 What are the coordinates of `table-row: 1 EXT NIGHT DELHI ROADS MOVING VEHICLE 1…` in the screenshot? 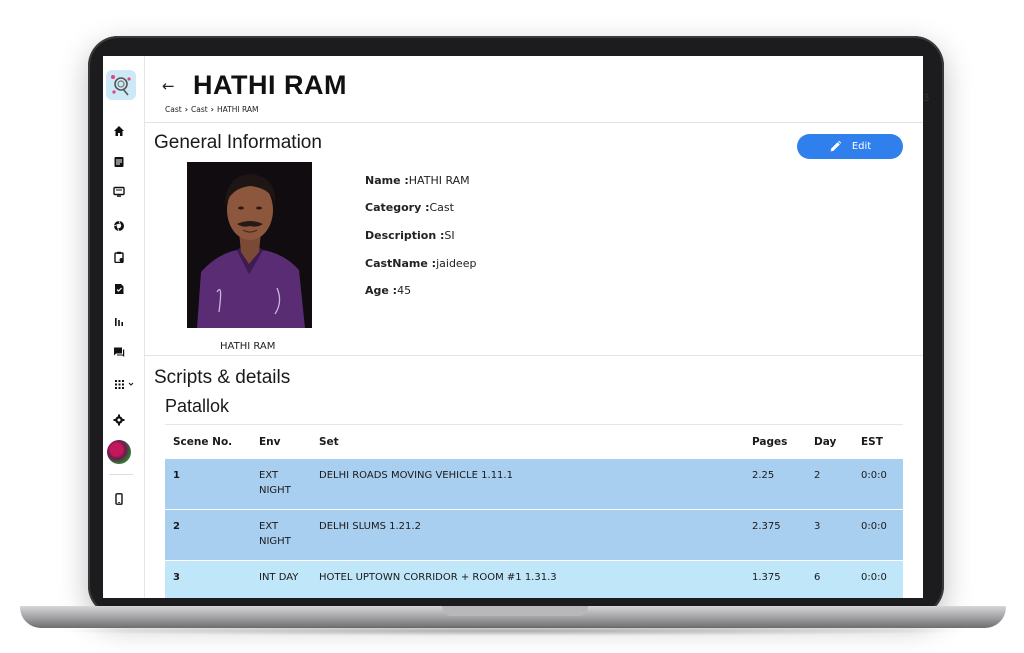 It's located at (534, 484).